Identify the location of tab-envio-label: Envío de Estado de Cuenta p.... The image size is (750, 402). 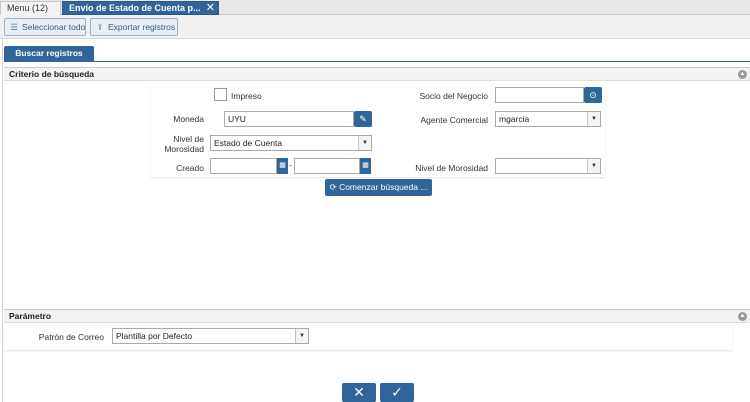
(135, 8).